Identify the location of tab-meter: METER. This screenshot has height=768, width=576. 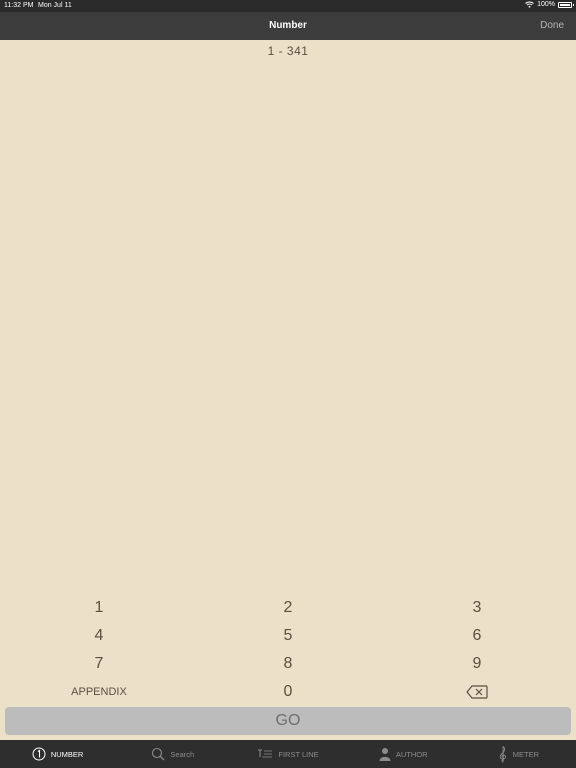
(518, 754).